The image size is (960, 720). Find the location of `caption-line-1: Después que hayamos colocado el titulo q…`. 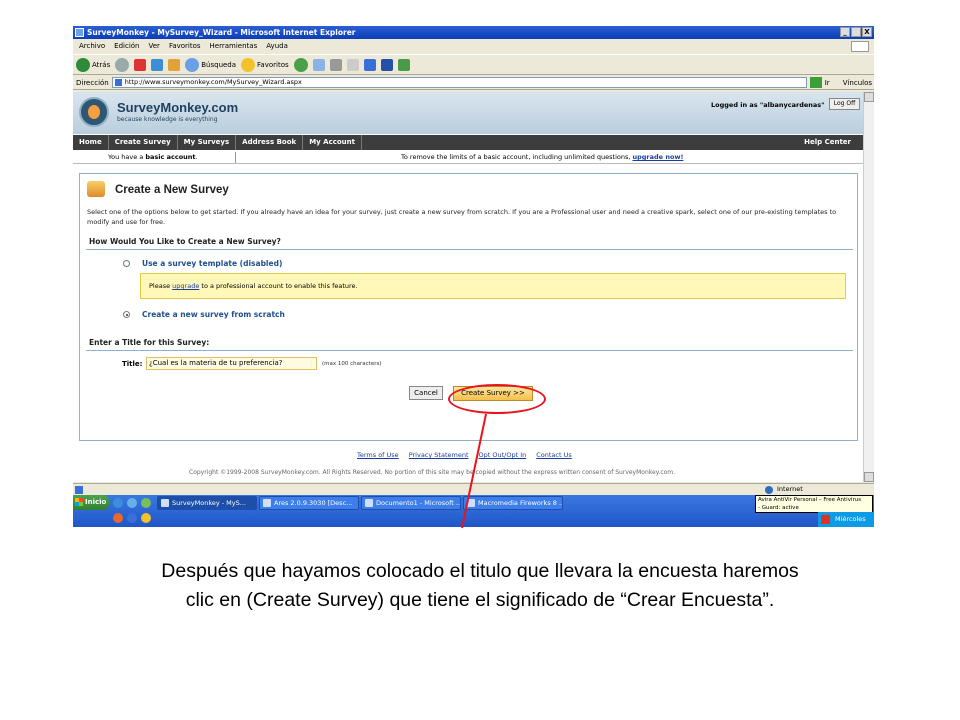

caption-line-1: Después que hayamos colocado el titulo q… is located at coordinates (480, 571).